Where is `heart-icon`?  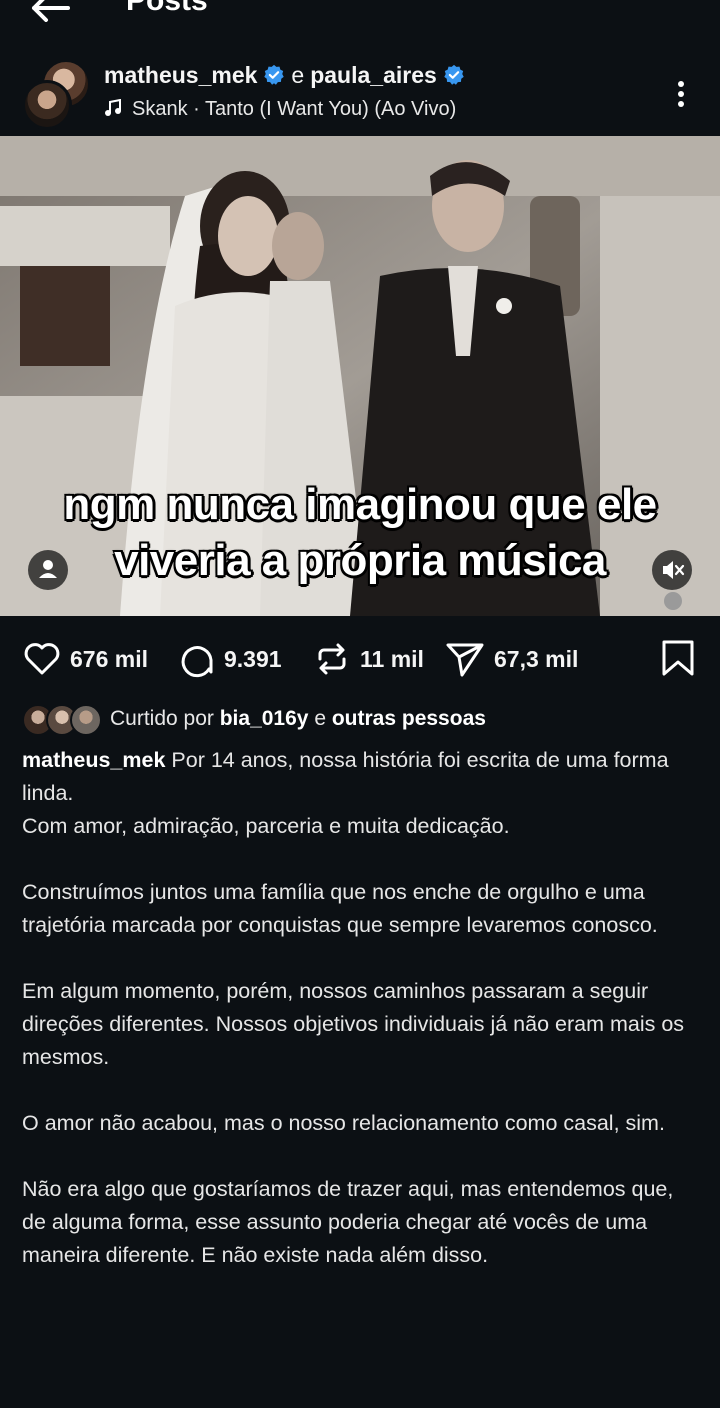 heart-icon is located at coordinates (42, 659).